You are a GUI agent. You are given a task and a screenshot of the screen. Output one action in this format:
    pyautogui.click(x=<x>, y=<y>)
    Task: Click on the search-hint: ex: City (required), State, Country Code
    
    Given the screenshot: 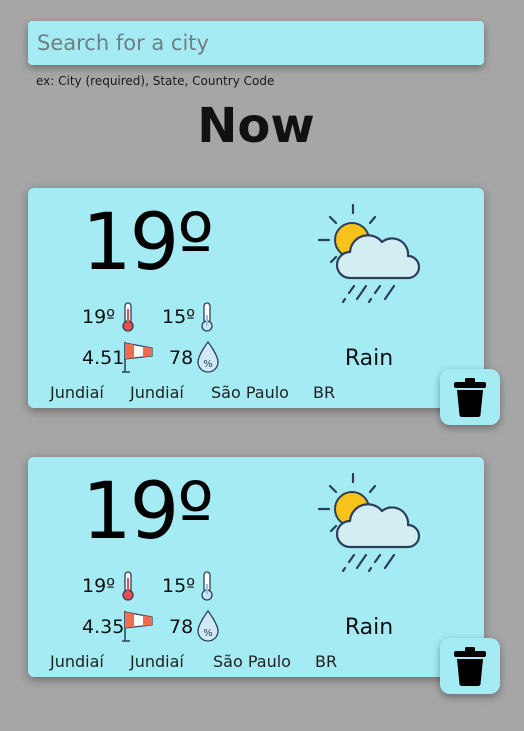 What is the action you would take?
    pyautogui.click(x=155, y=81)
    